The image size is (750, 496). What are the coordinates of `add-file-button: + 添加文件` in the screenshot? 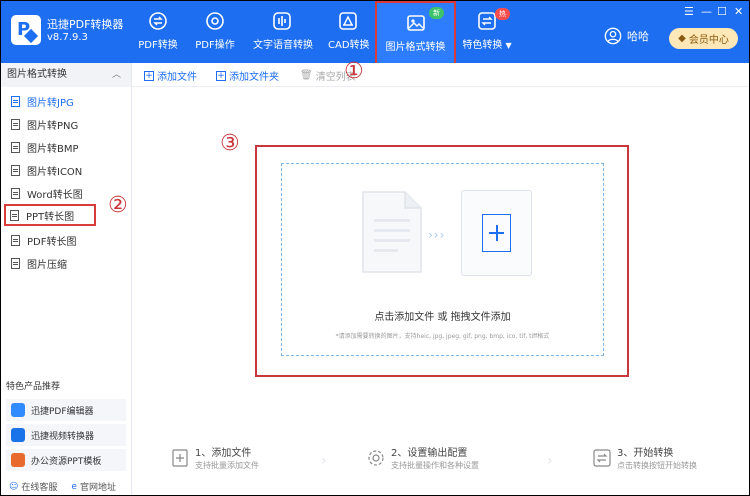 It's located at (170, 75).